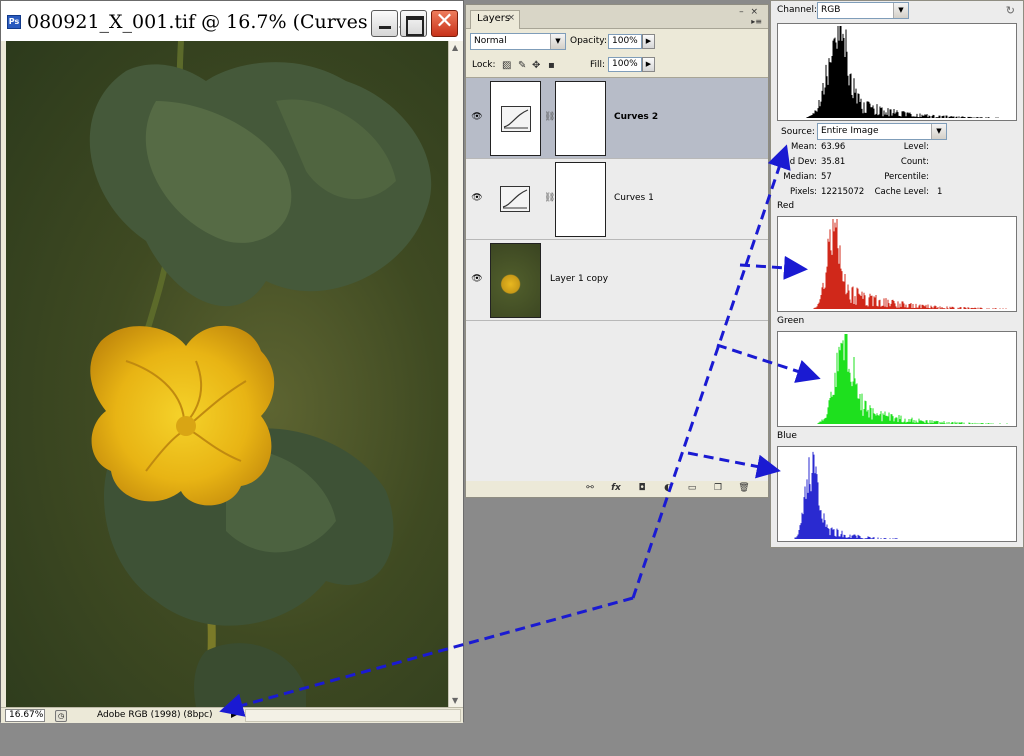  What do you see at coordinates (914, 162) in the screenshot?
I see `stat-count-label: Count:` at bounding box center [914, 162].